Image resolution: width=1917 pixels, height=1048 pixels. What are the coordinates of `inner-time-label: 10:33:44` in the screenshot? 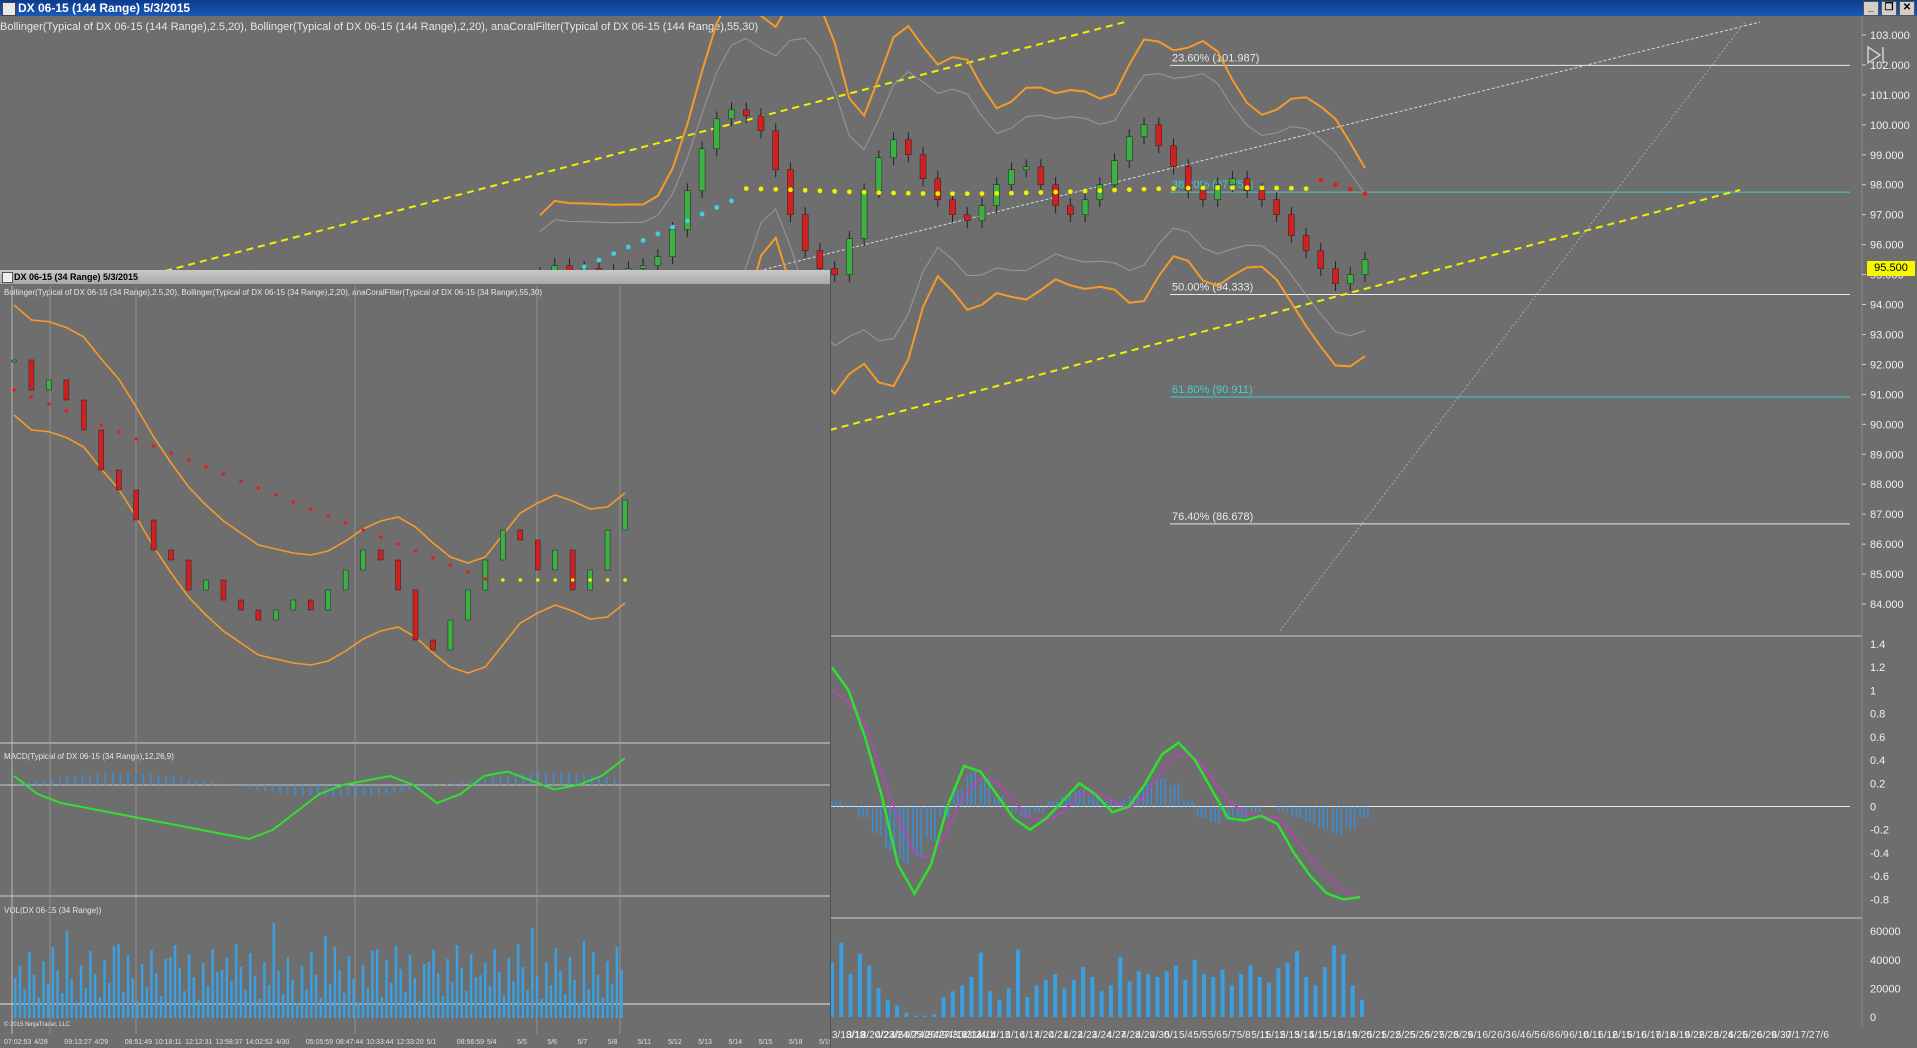 It's located at (379, 1042).